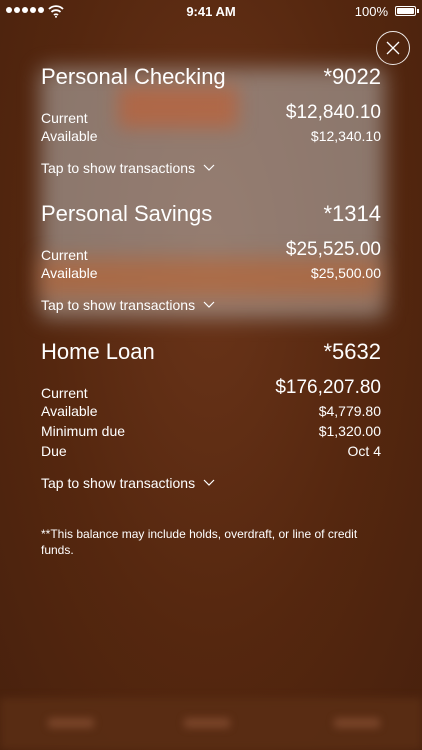 Image resolution: width=422 pixels, height=750 pixels. Describe the element at coordinates (349, 411) in the screenshot. I see `balance-value: $4,779.80` at that location.